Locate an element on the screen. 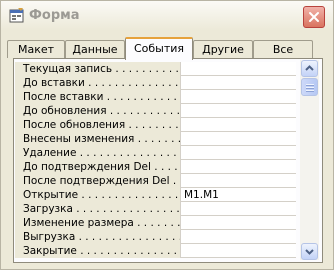  property-label: Внесены изменения . . . . . . . . . is located at coordinates (97, 139).